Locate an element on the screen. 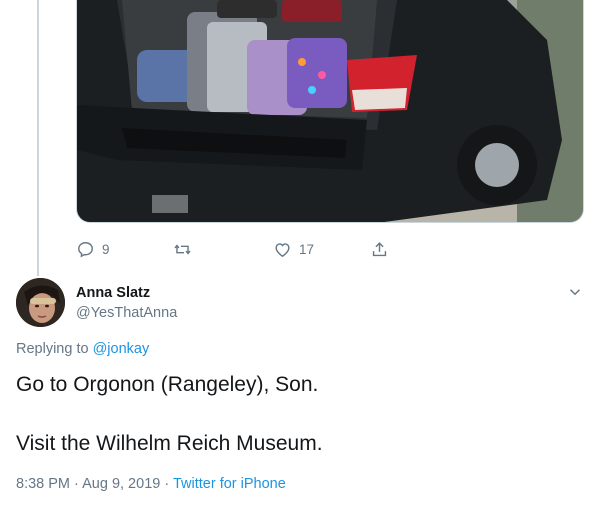  tweet-date: Aug 9, 2019 is located at coordinates (121, 484).